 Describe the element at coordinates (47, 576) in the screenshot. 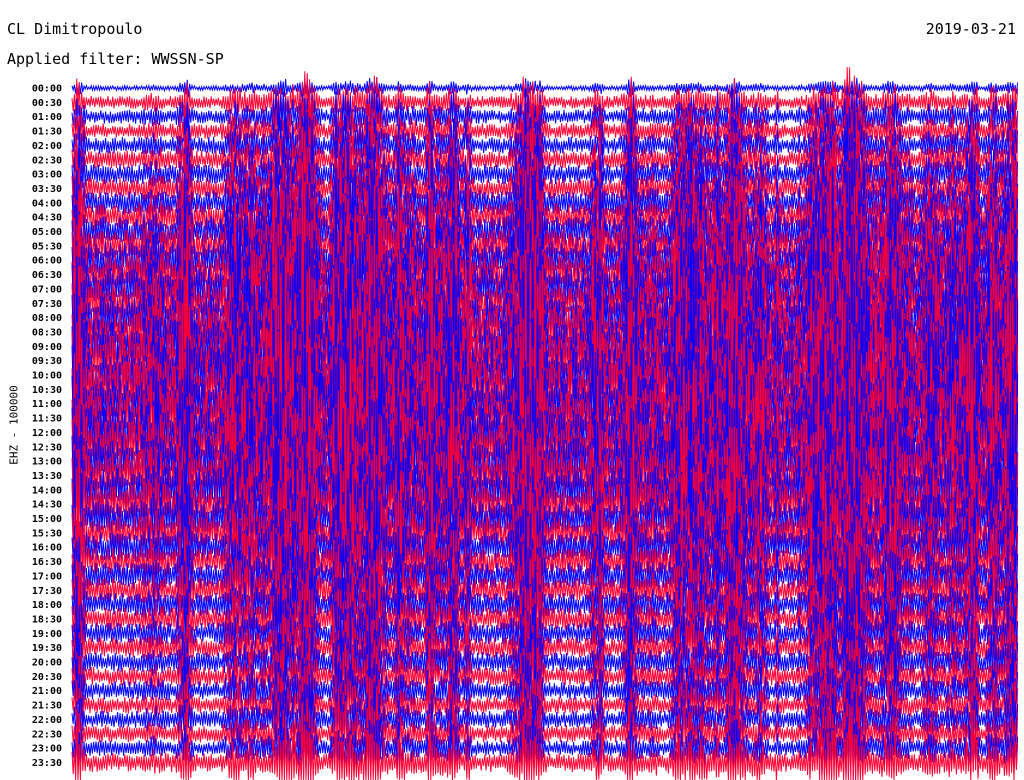

I see `row-time-label: 17:00` at that location.